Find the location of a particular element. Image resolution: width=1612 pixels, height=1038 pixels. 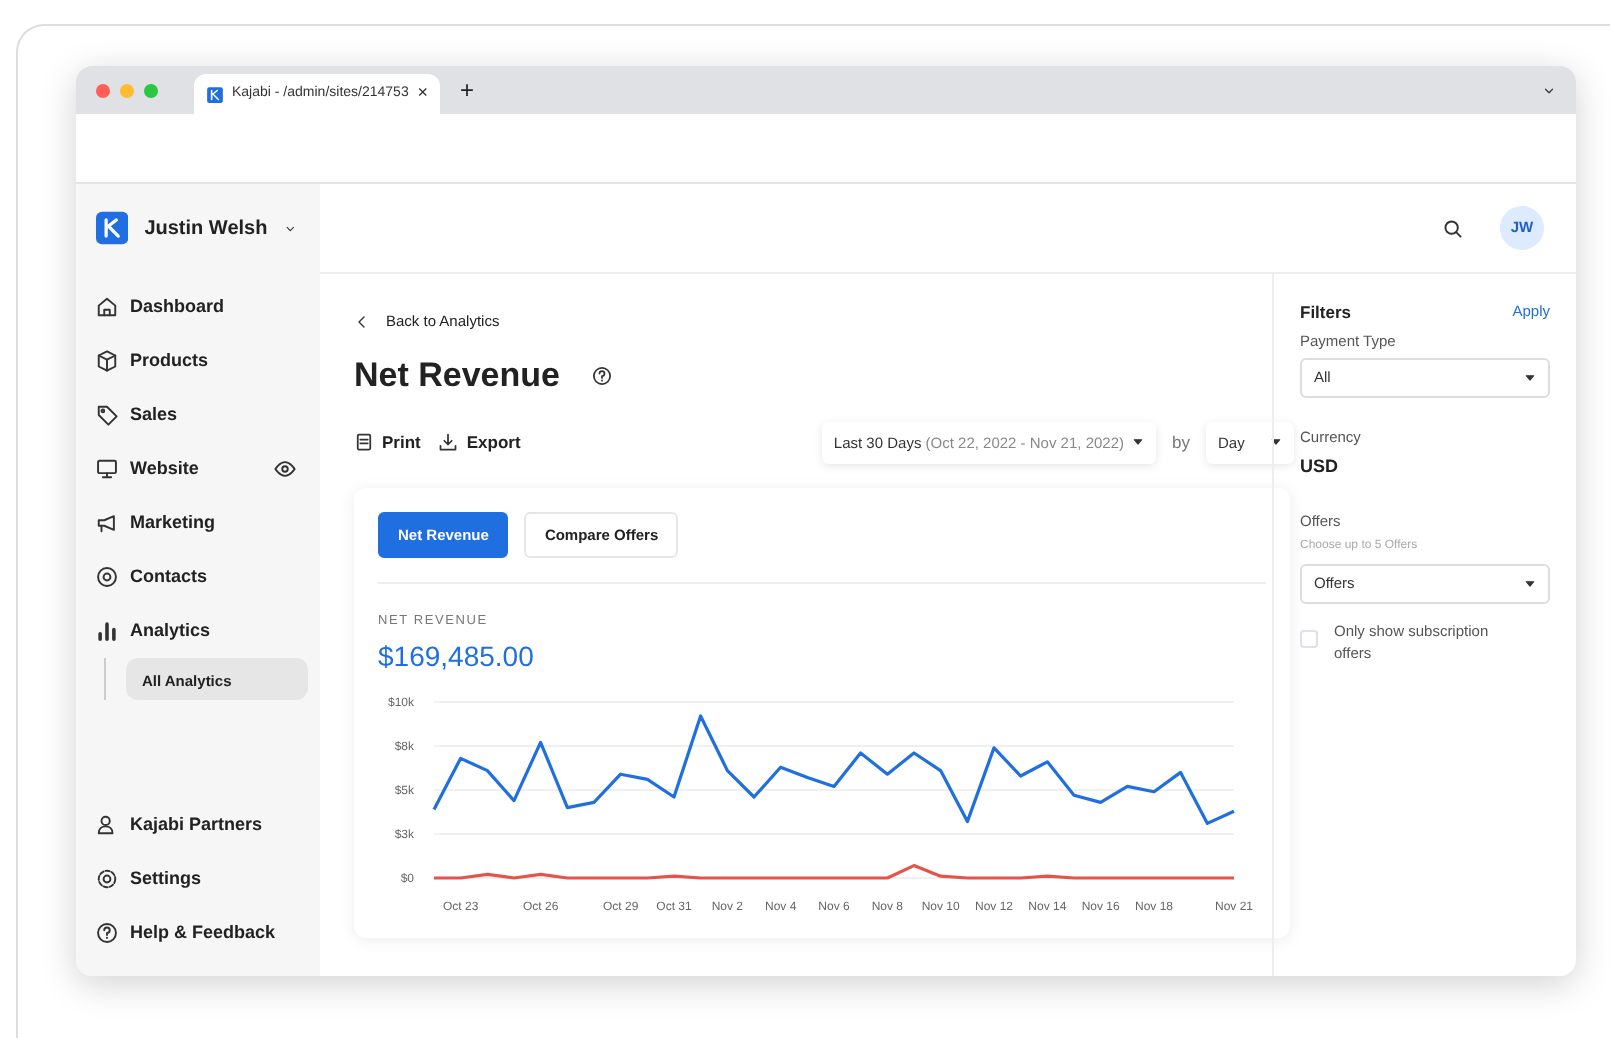

logo-icon is located at coordinates (112, 228).